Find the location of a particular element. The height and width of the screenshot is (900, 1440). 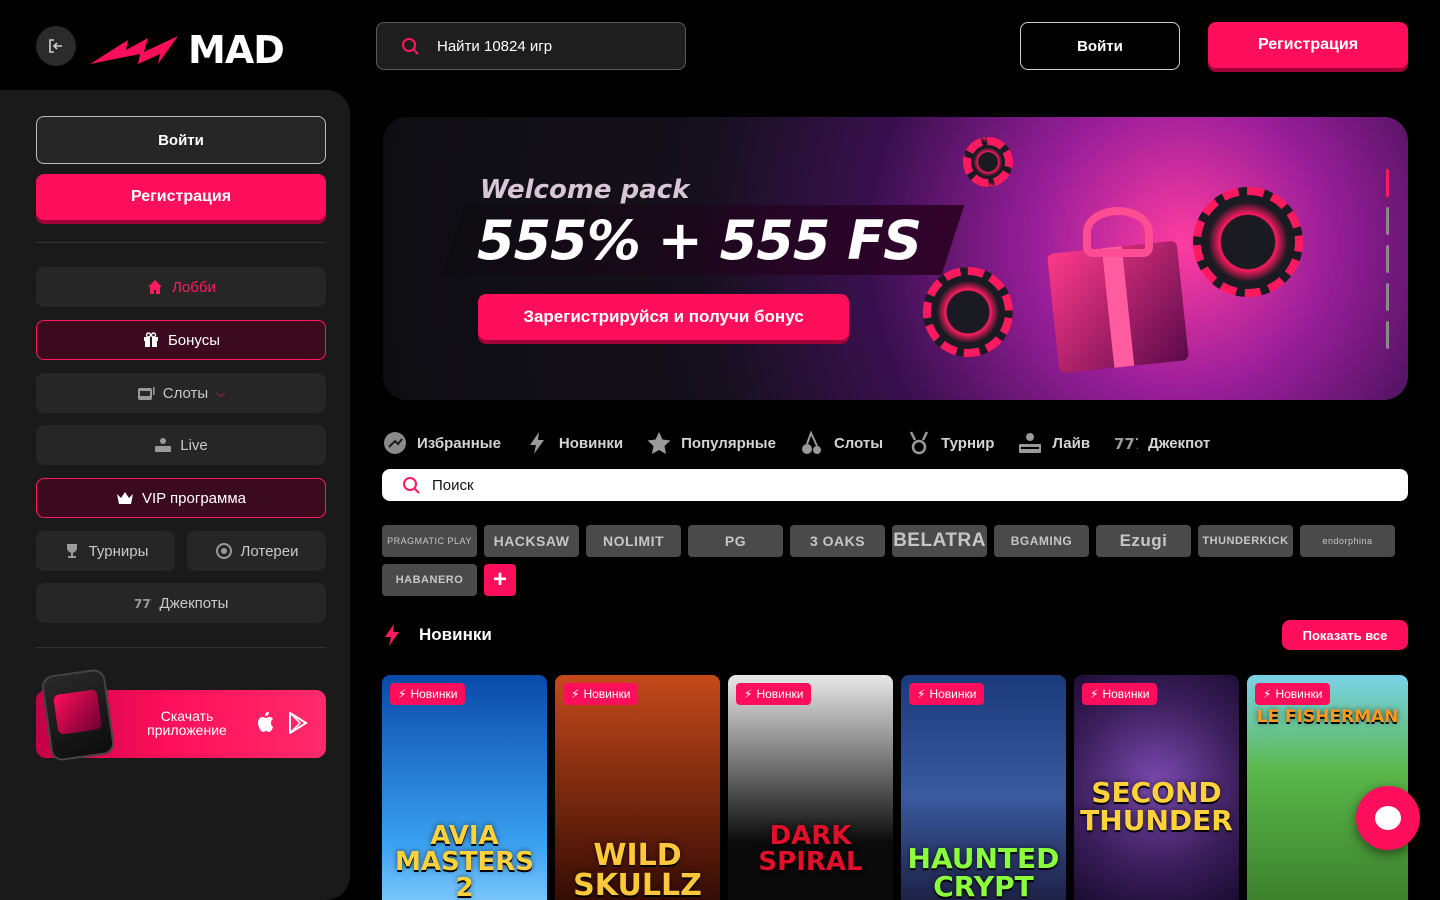

sidebar-item-jackpots: 777 Джекпоты is located at coordinates (181, 603).